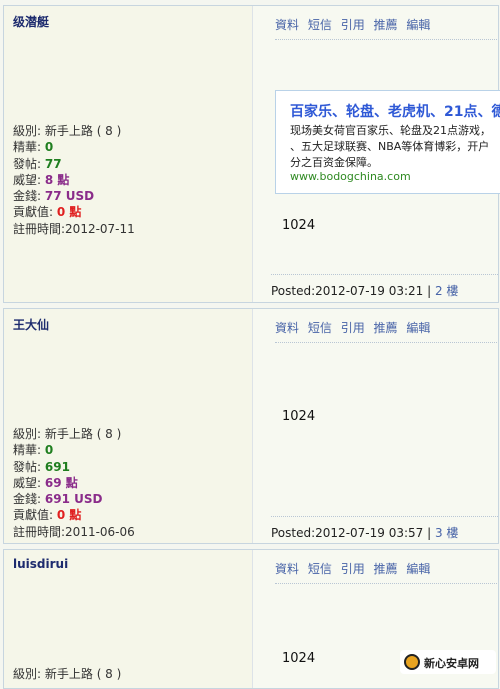 The image size is (500, 689). What do you see at coordinates (41, 179) in the screenshot?
I see `stat-prestige: 威望: 8 點` at bounding box center [41, 179].